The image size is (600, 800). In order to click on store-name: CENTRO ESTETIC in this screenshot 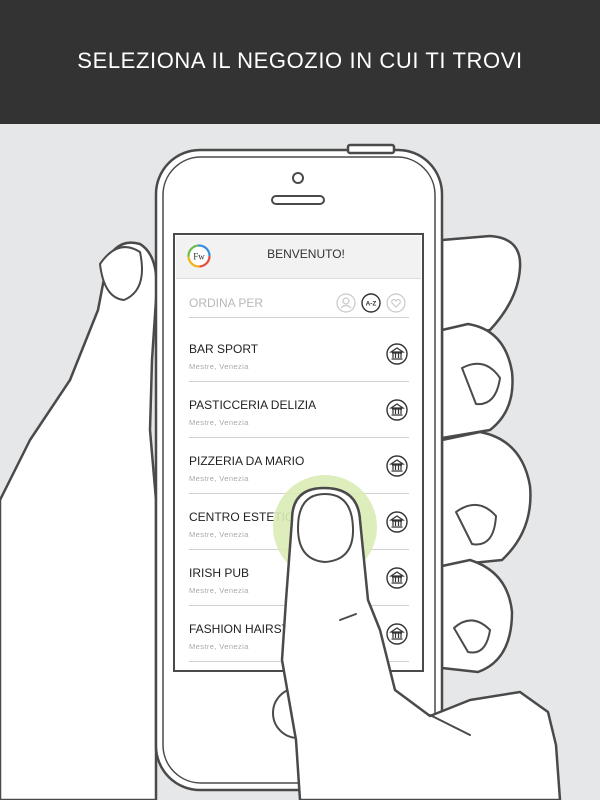, I will do `click(241, 517)`.